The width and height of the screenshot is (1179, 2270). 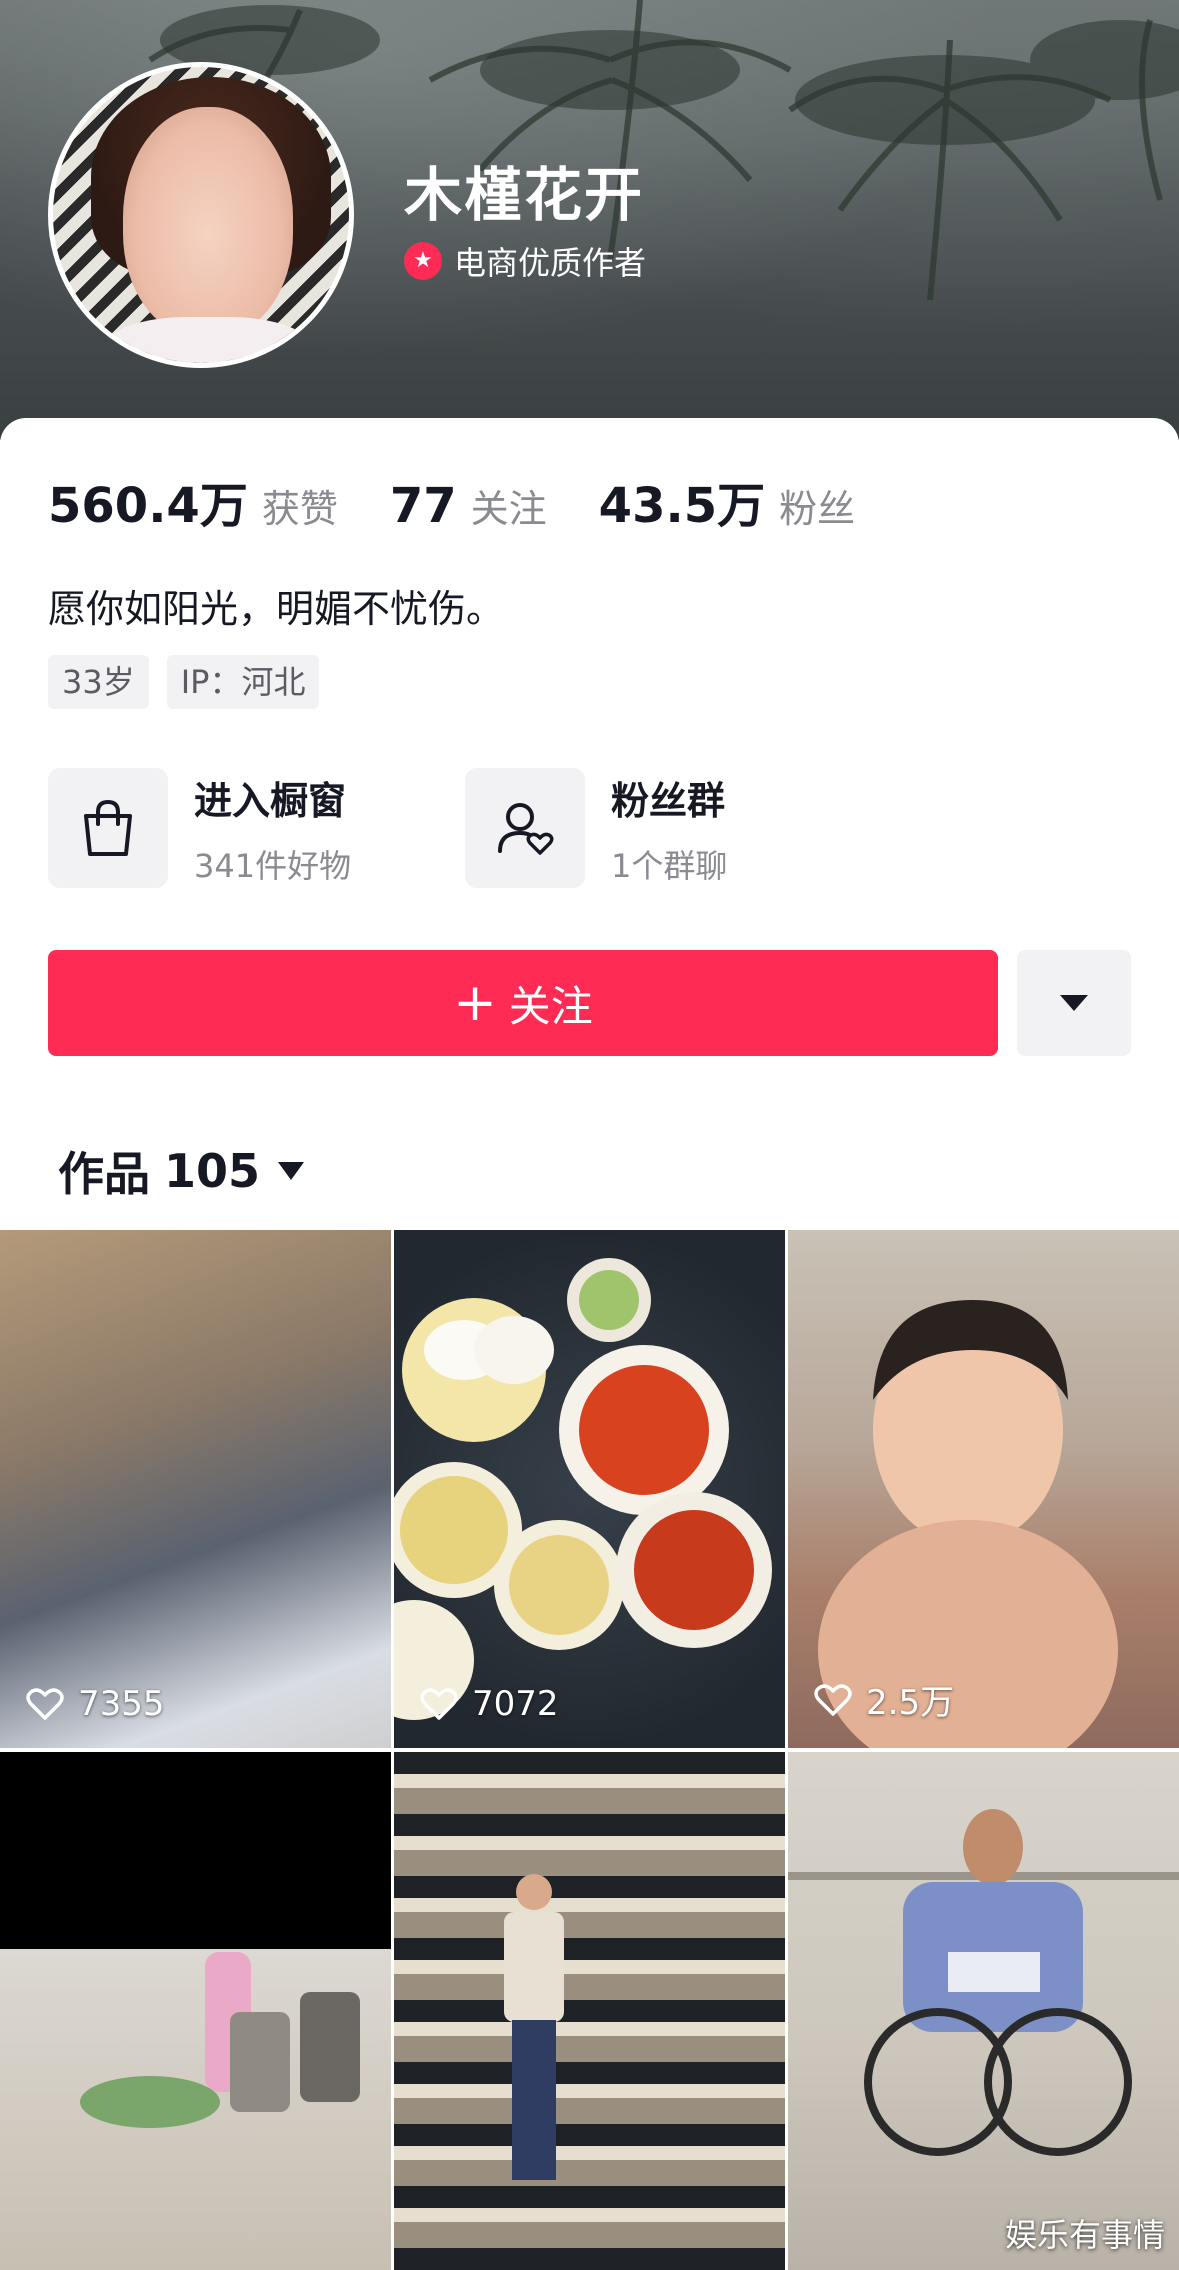 I want to click on works-label: 作品, so click(x=104, y=1174).